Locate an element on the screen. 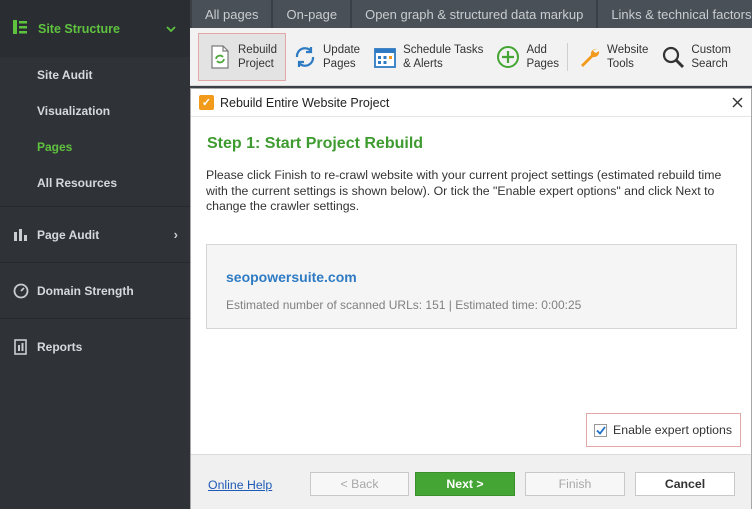 The width and height of the screenshot is (752, 509). sidebar-item-all-resources: All Resources is located at coordinates (95, 183).